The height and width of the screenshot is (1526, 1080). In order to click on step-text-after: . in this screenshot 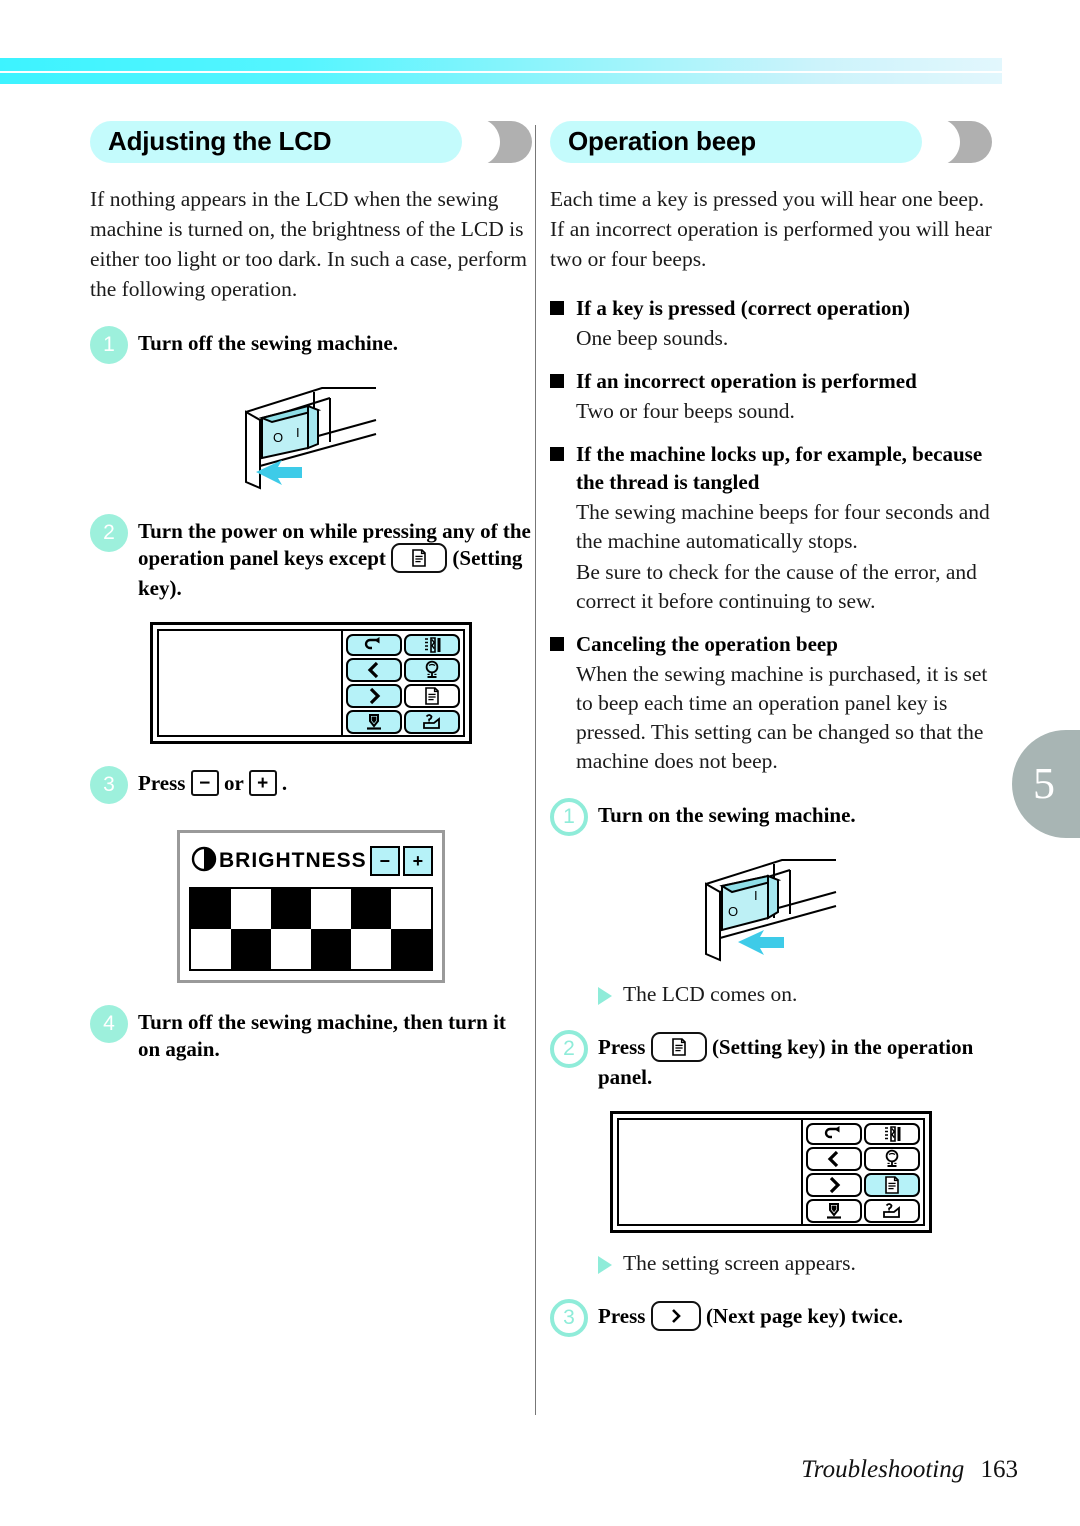, I will do `click(284, 783)`.